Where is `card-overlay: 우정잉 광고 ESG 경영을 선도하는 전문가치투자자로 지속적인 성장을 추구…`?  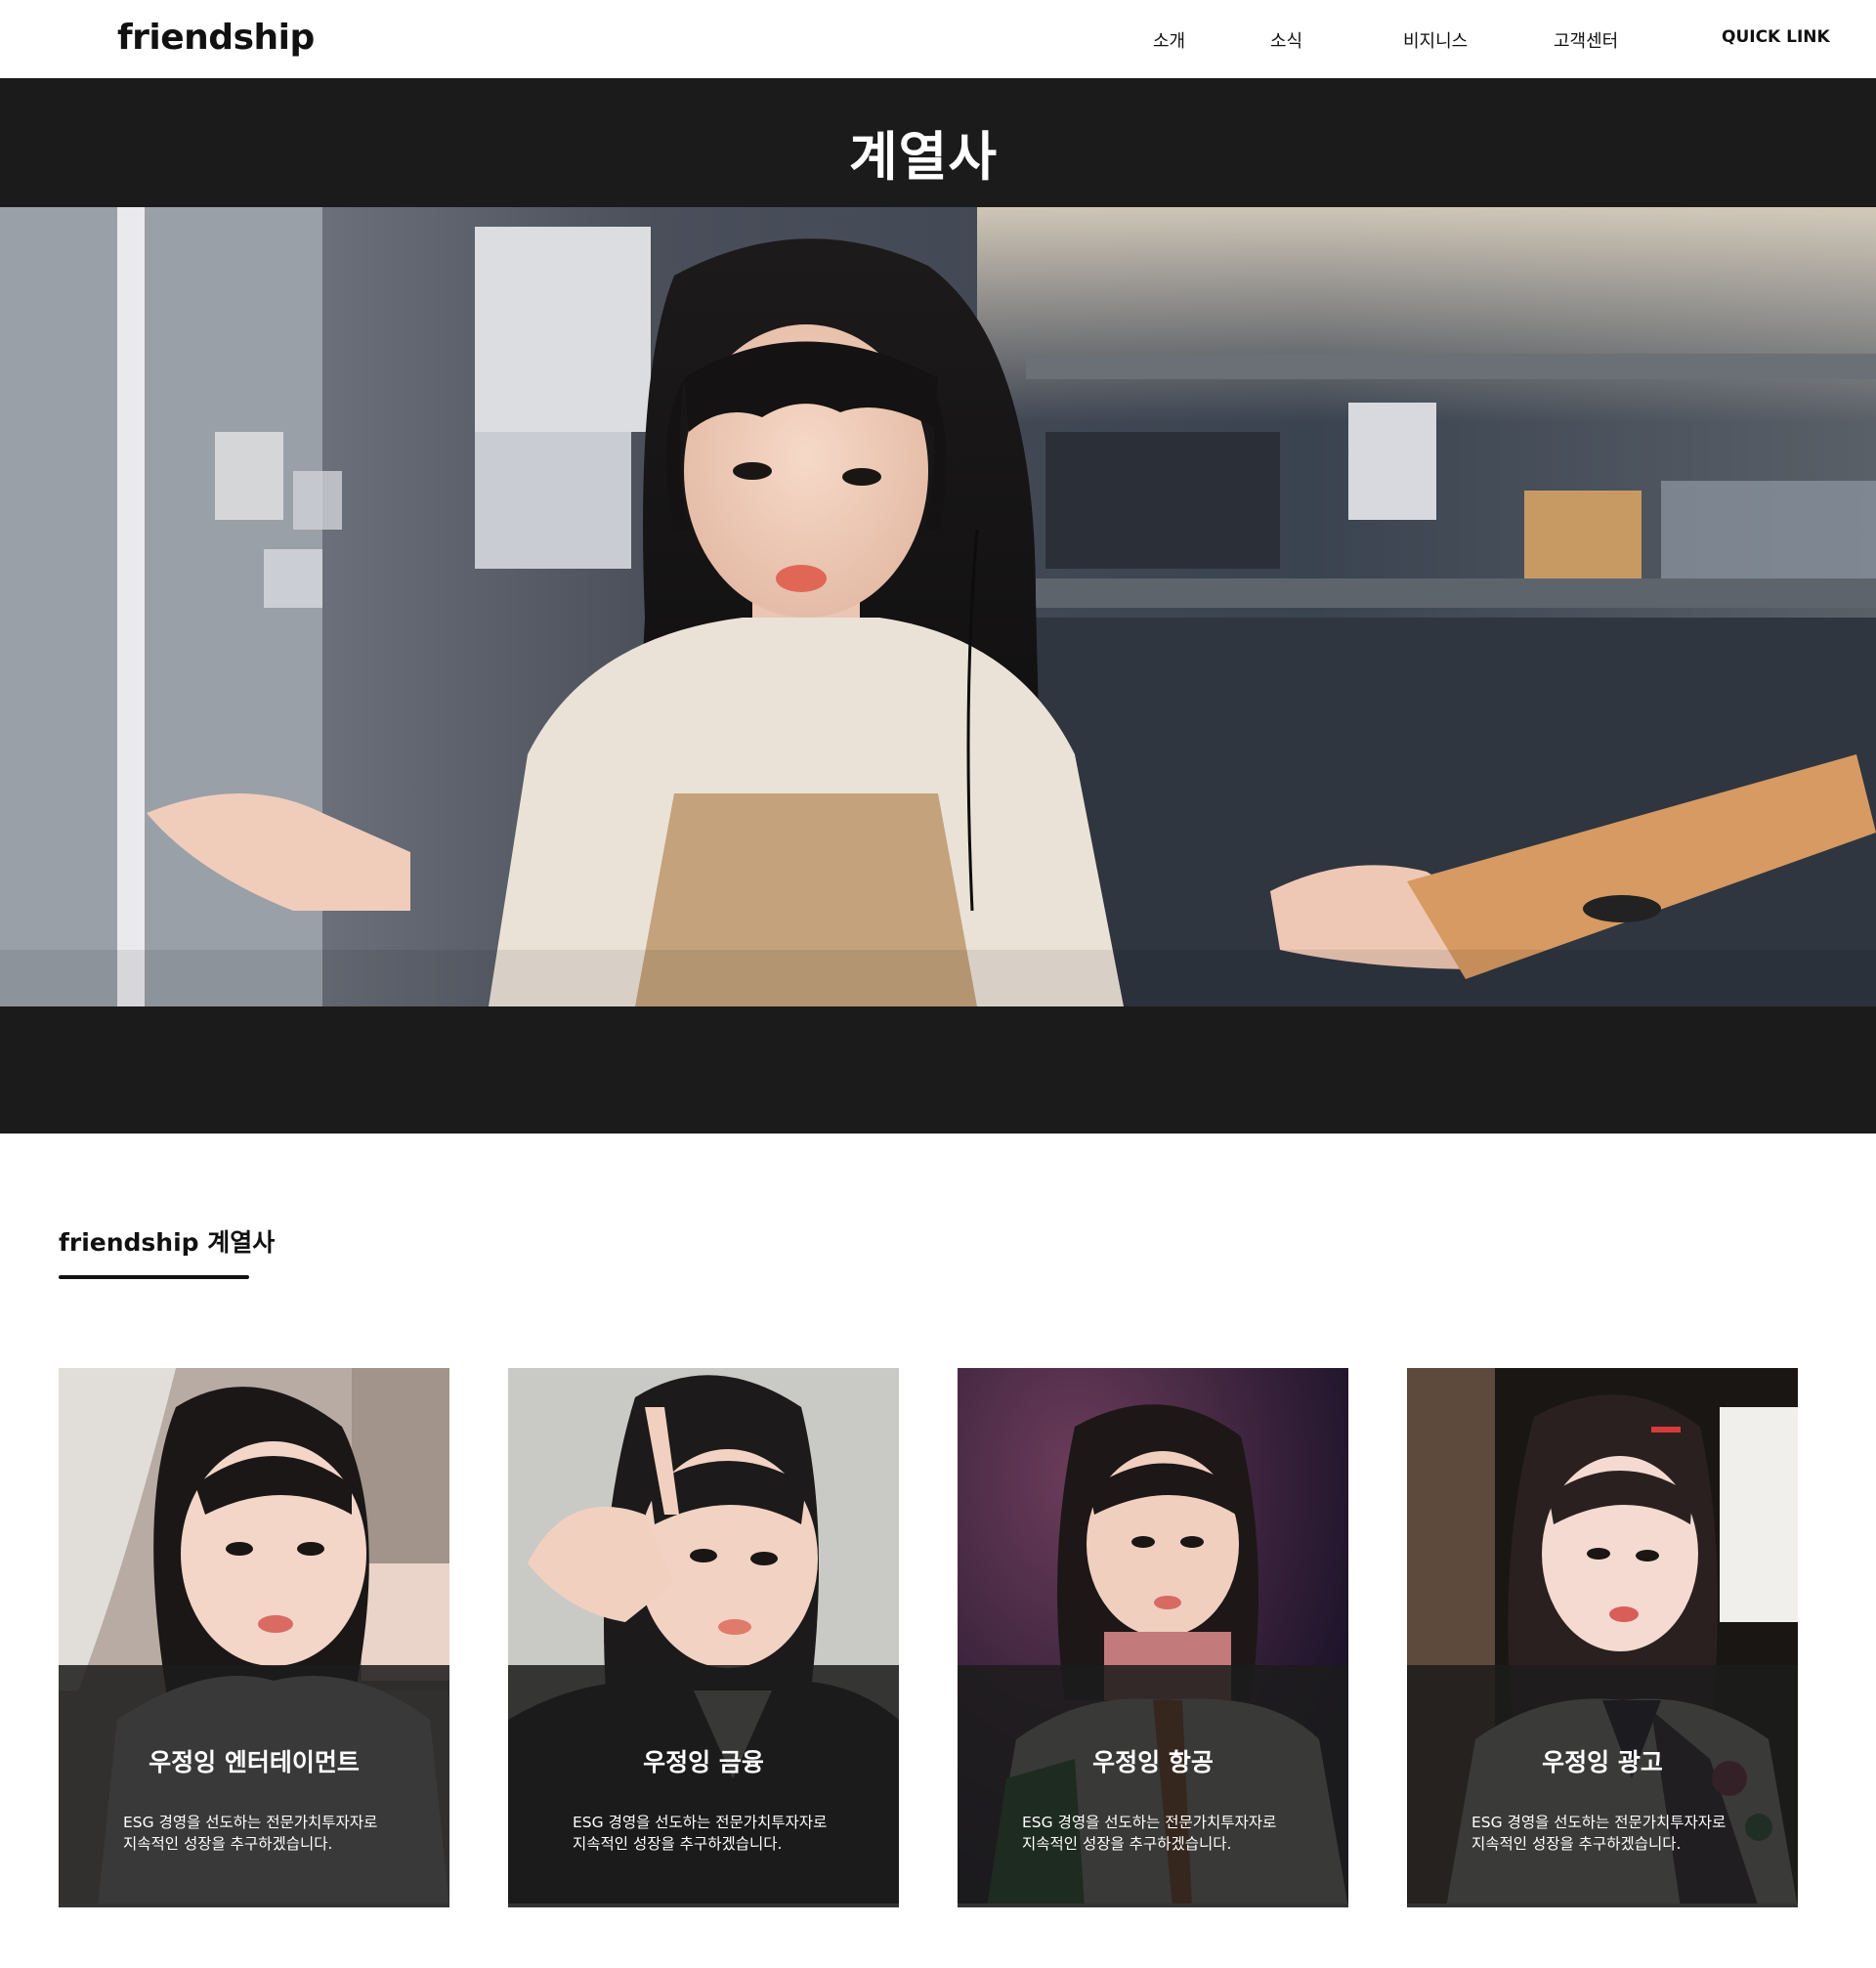
card-overlay: 우정잉 광고 ESG 경영을 선도하는 전문가치투자자로 지속적인 성장을 추구… is located at coordinates (1602, 1786).